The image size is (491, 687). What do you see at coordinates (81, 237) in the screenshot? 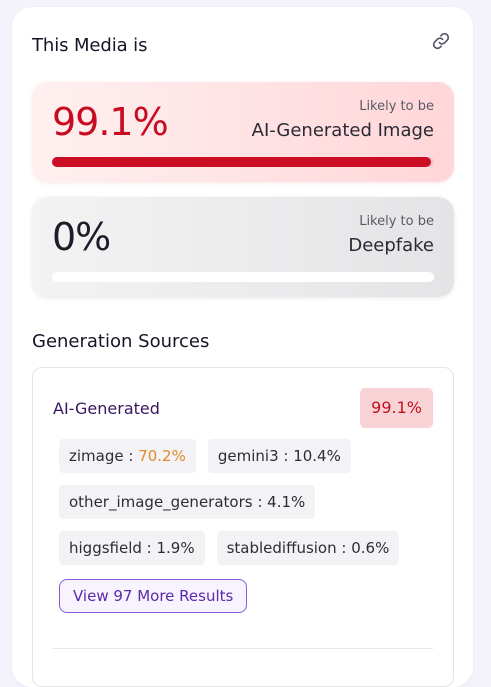
I see `deepfake-percent: 0%` at bounding box center [81, 237].